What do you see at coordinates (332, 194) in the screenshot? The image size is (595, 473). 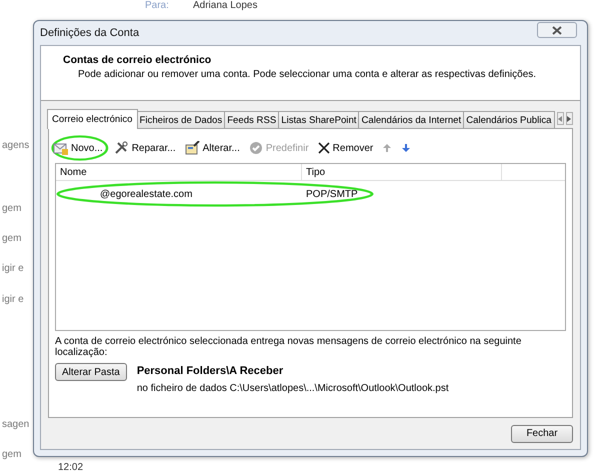 I see `account-type: POP/SMTP` at bounding box center [332, 194].